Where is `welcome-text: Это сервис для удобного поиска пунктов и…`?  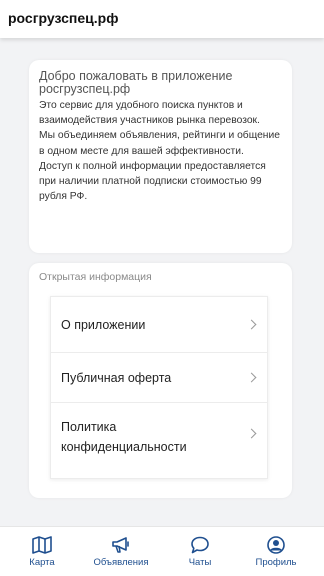 welcome-text: Это сервис для удобного поиска пунктов и… is located at coordinates (160, 151).